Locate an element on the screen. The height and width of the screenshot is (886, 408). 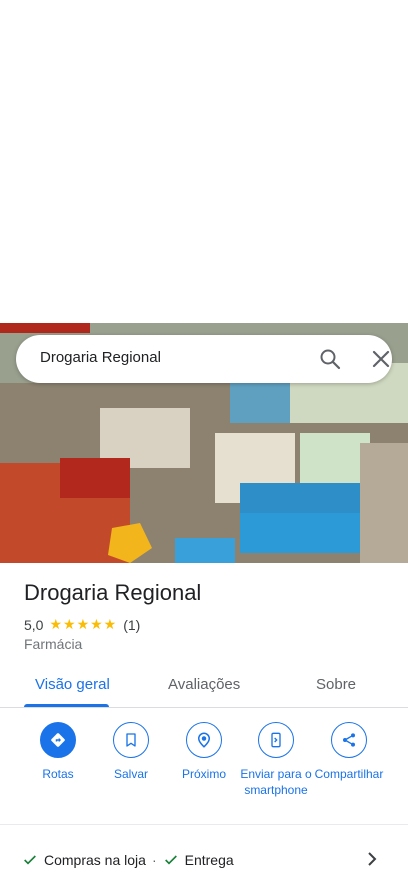
service-delivery: Entrega is located at coordinates (209, 860).